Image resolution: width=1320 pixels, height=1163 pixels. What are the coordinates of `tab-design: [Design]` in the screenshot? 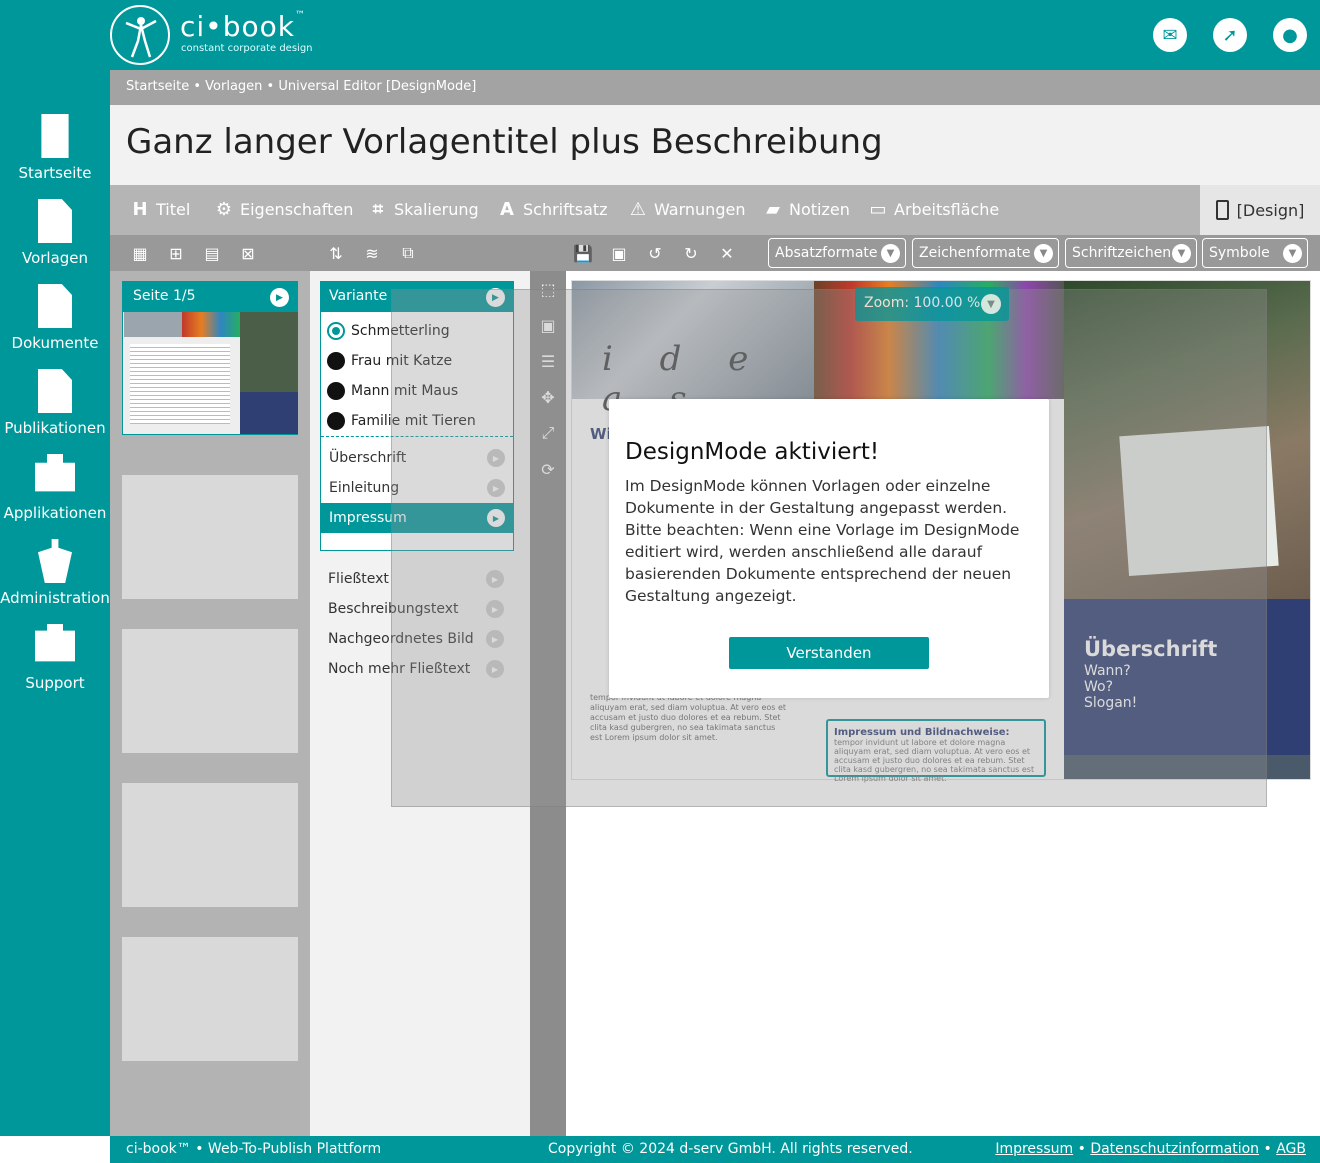 It's located at (1260, 210).